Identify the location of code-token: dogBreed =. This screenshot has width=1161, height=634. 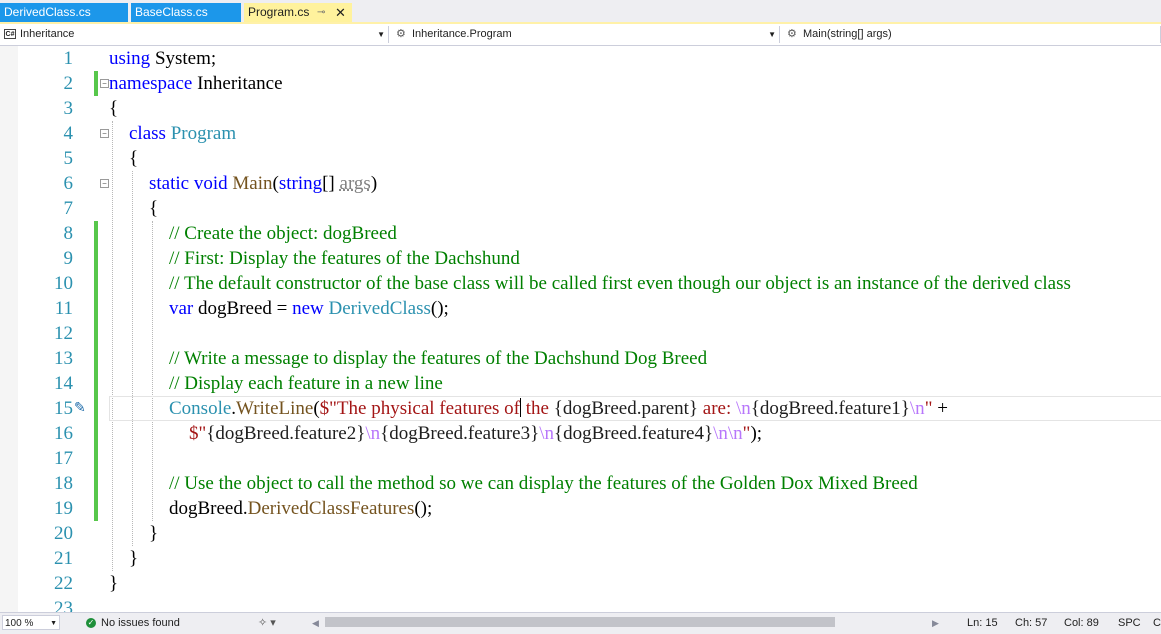
(243, 308).